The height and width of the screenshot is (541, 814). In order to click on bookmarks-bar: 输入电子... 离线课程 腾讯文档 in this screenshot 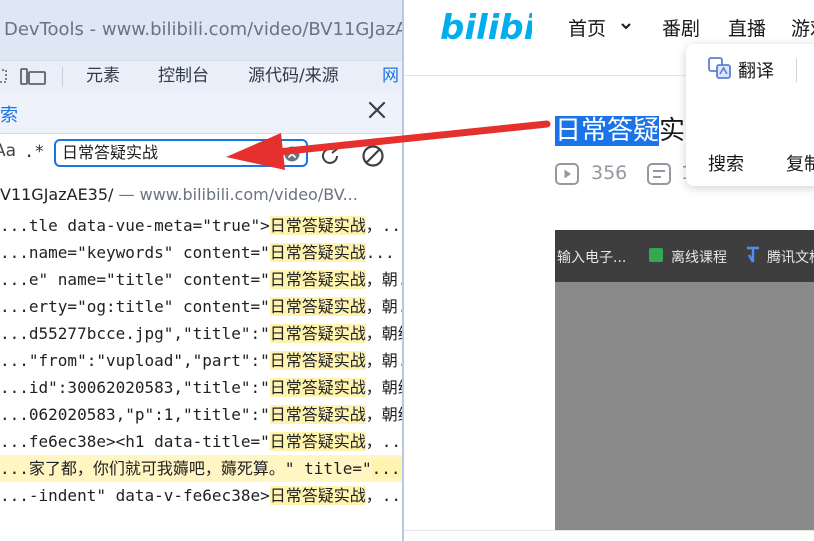, I will do `click(684, 256)`.